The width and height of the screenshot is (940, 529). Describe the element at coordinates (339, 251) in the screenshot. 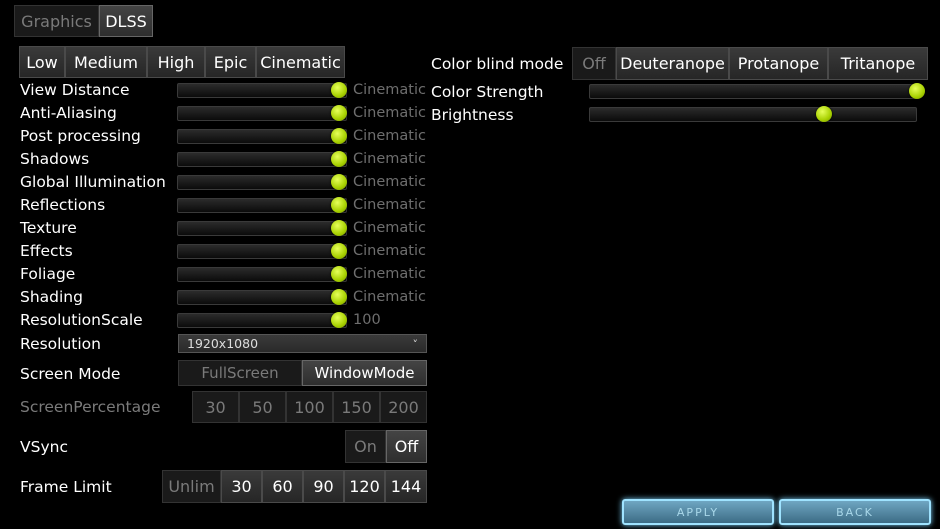

I see `effects-slider-handle` at that location.